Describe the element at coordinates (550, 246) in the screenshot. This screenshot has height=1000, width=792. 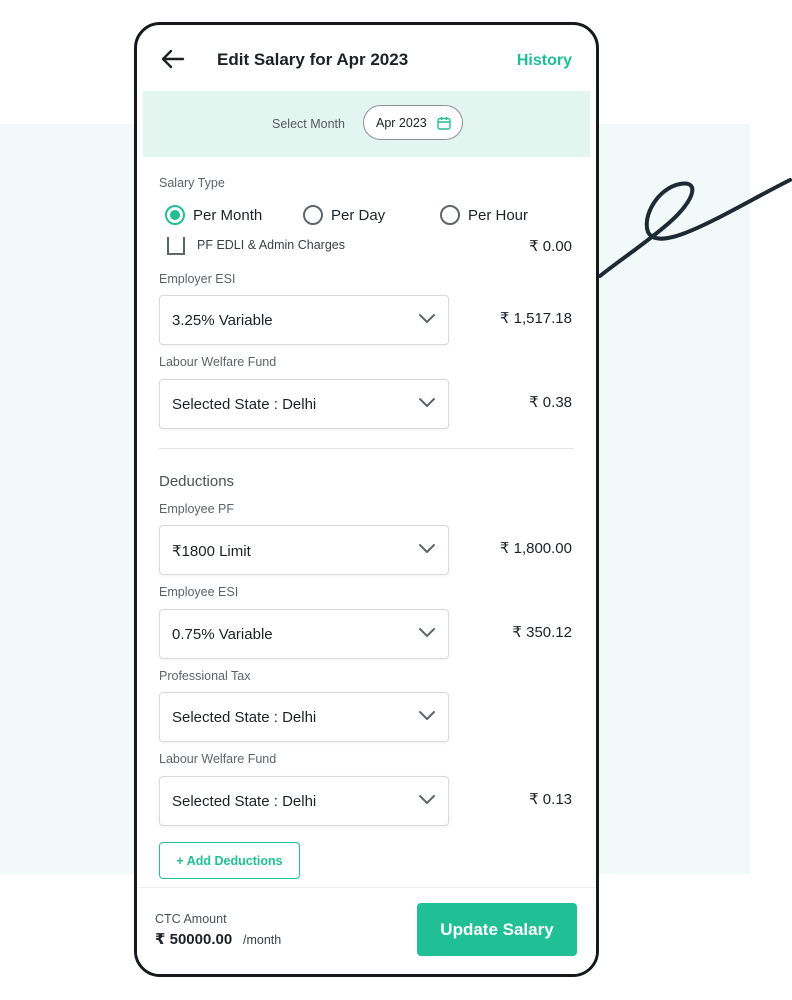
I see `pf-edli-amount: ₹ 0.00` at that location.